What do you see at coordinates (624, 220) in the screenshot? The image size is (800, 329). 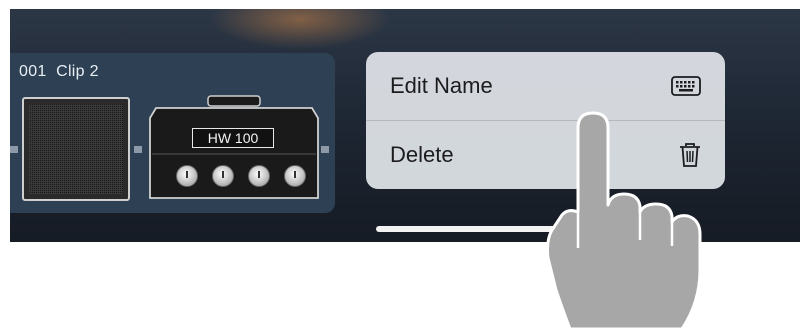 I see `tap-gesture-hand-icon` at bounding box center [624, 220].